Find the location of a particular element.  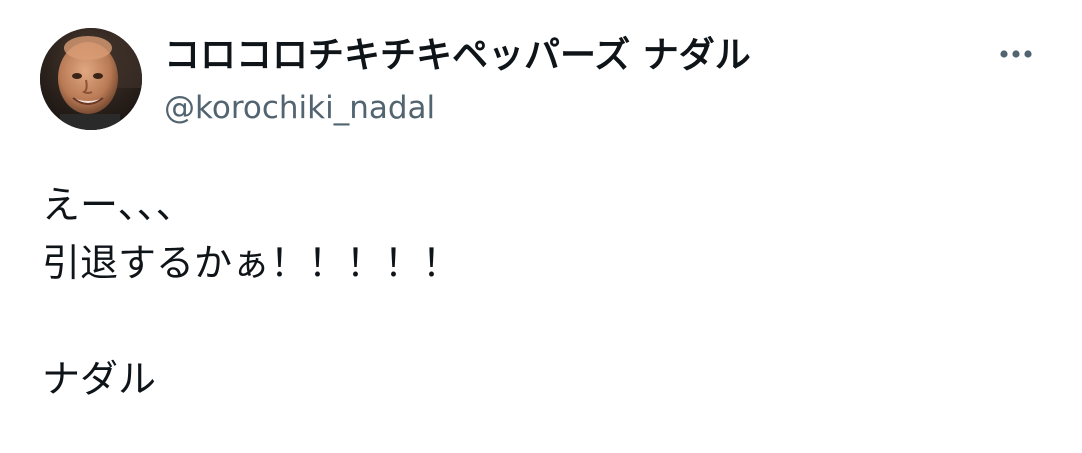

tweet-text-line is located at coordinates (542, 321).